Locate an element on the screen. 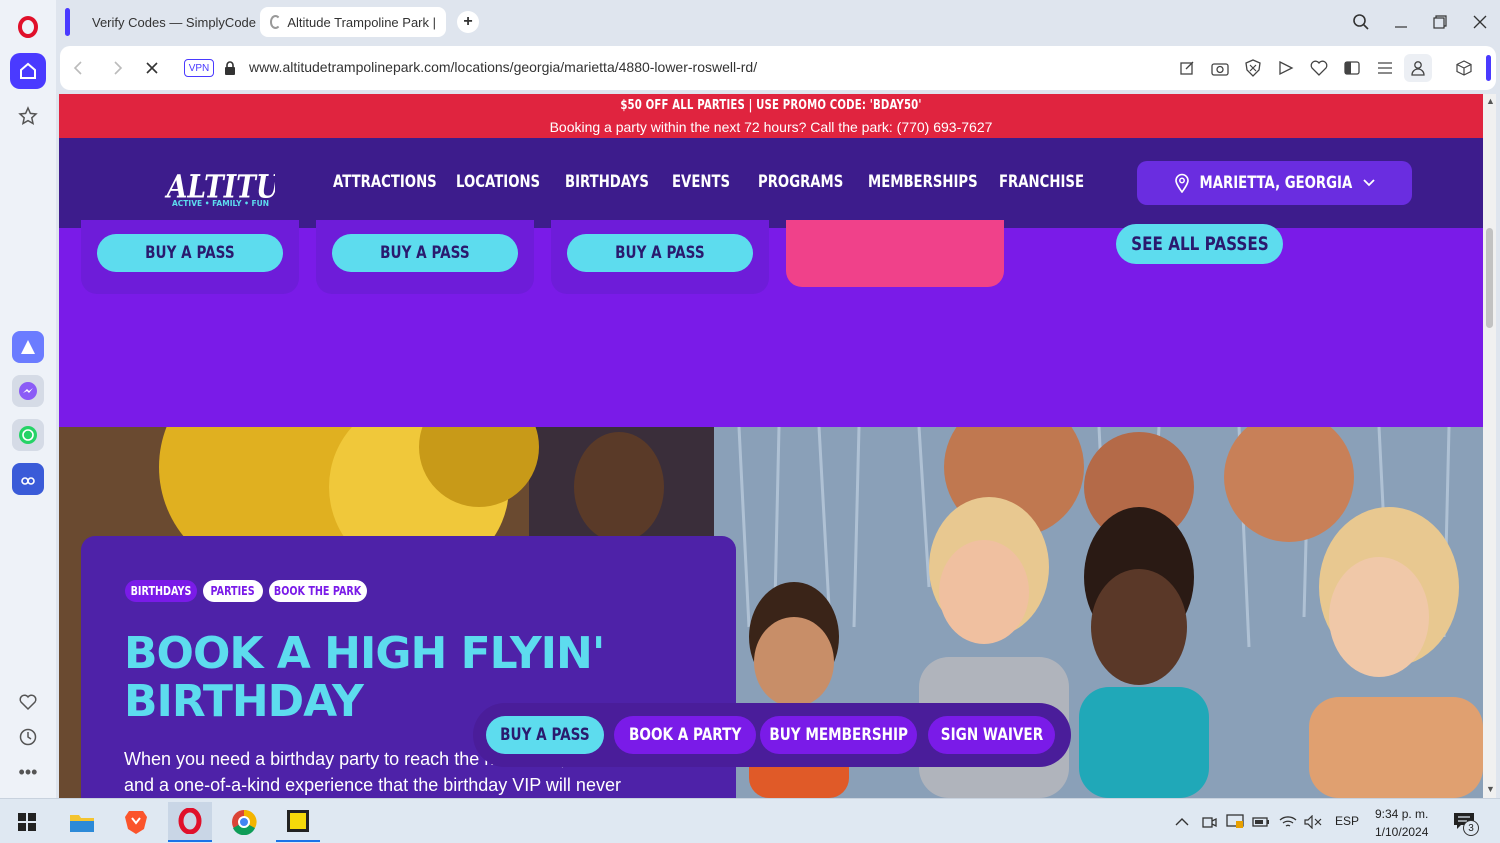  notifications-icon: 3 is located at coordinates (1466, 823).